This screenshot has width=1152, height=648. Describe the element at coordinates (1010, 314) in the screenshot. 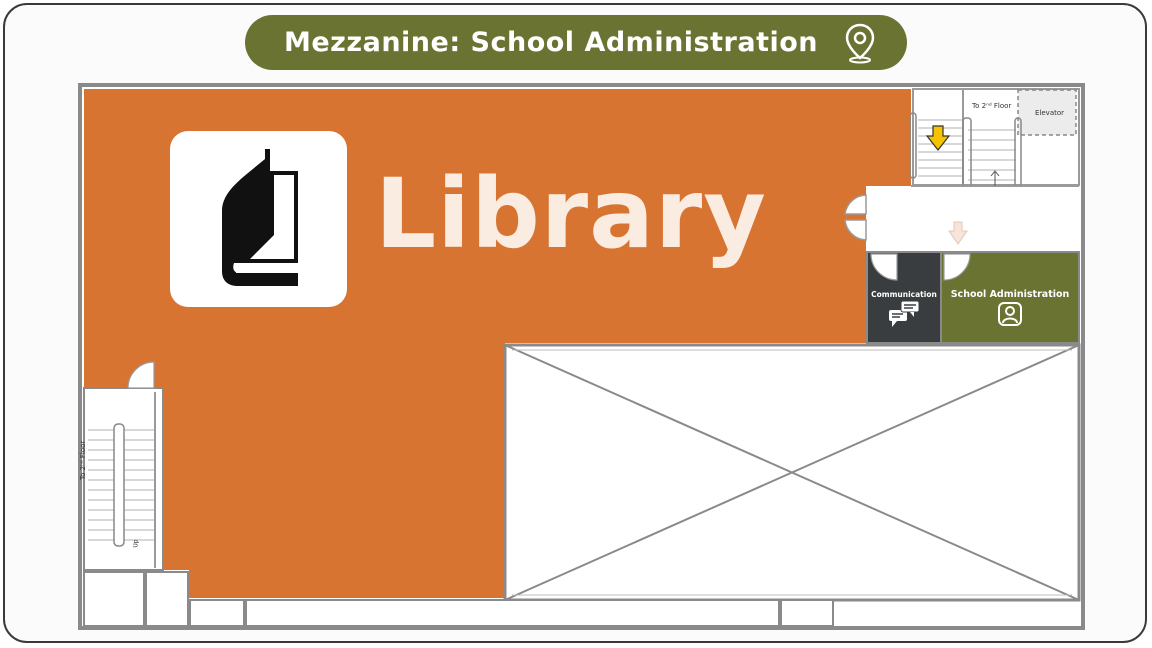

I see `person-badge-icon` at that location.